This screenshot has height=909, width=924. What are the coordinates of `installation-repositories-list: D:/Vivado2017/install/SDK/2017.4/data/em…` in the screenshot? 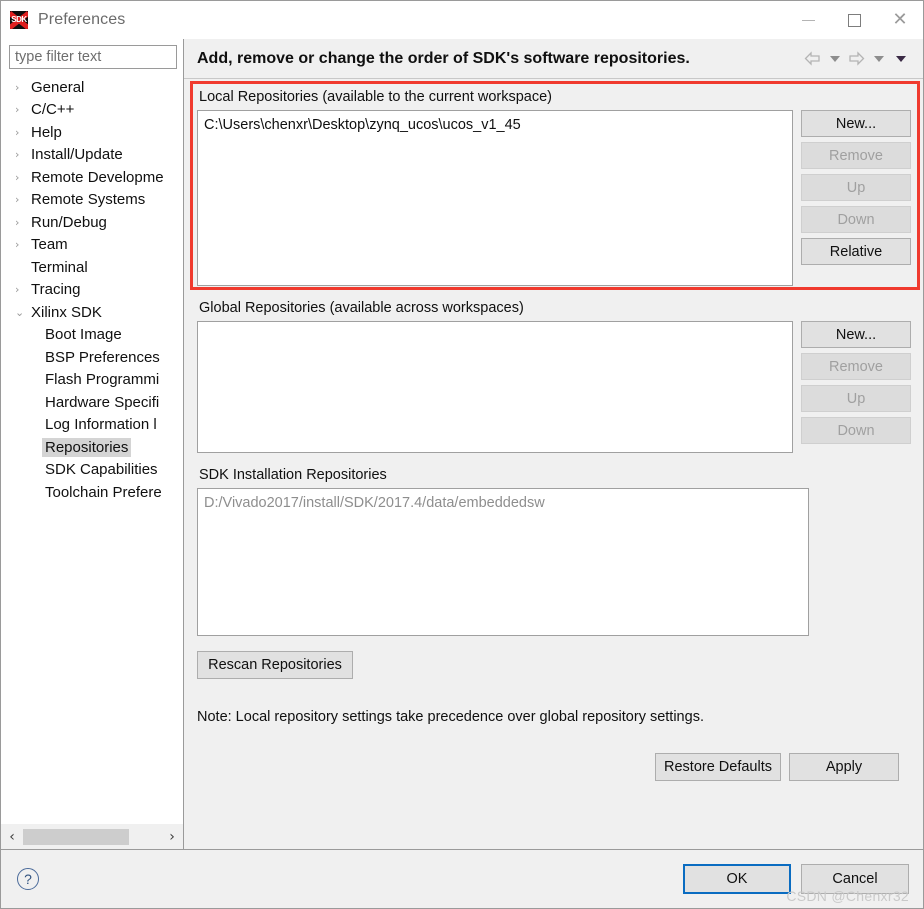 It's located at (503, 562).